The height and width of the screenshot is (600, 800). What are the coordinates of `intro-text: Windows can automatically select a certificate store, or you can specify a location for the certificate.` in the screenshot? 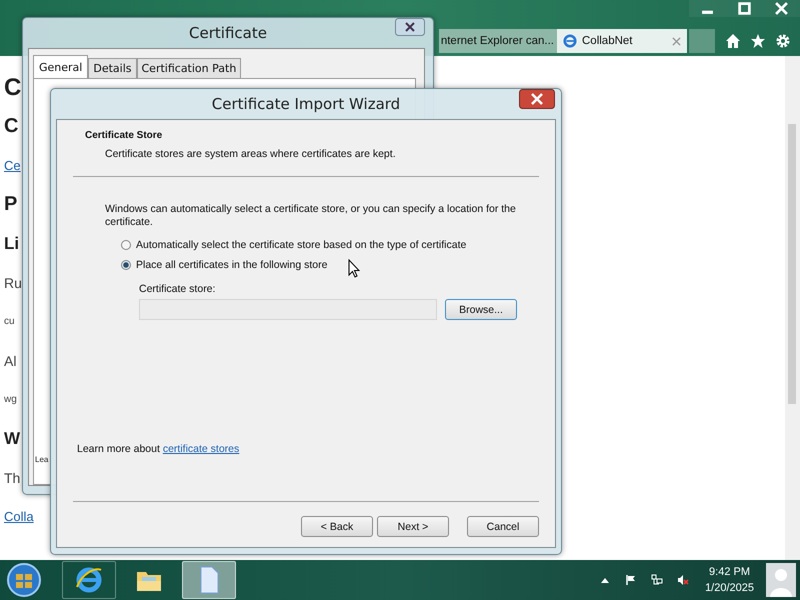 It's located at (311, 216).